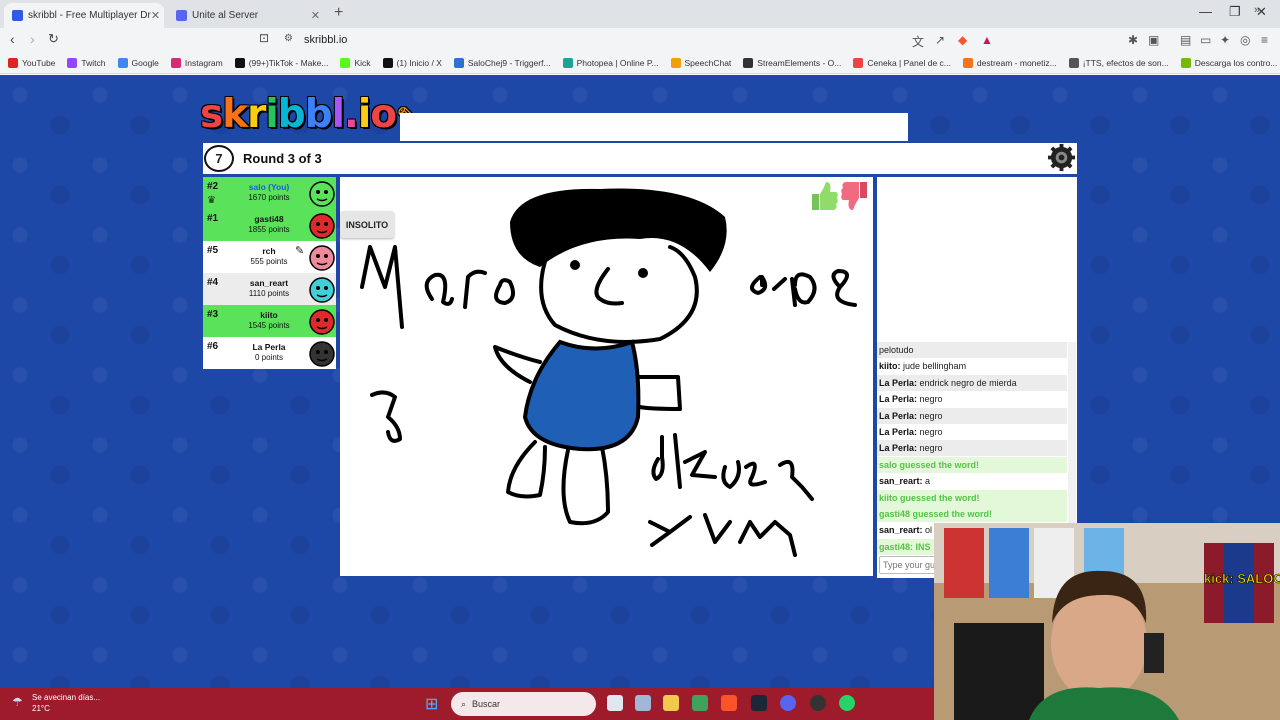 The height and width of the screenshot is (720, 1280). What do you see at coordinates (17, 702) in the screenshot?
I see `weather-icon: ☂` at bounding box center [17, 702].